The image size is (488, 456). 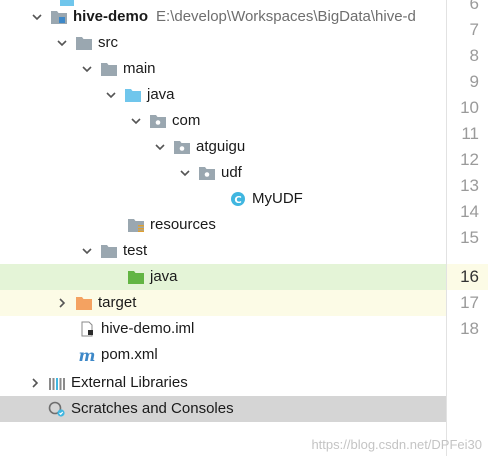 What do you see at coordinates (59, 17) in the screenshot?
I see `module-folder-icon` at bounding box center [59, 17].